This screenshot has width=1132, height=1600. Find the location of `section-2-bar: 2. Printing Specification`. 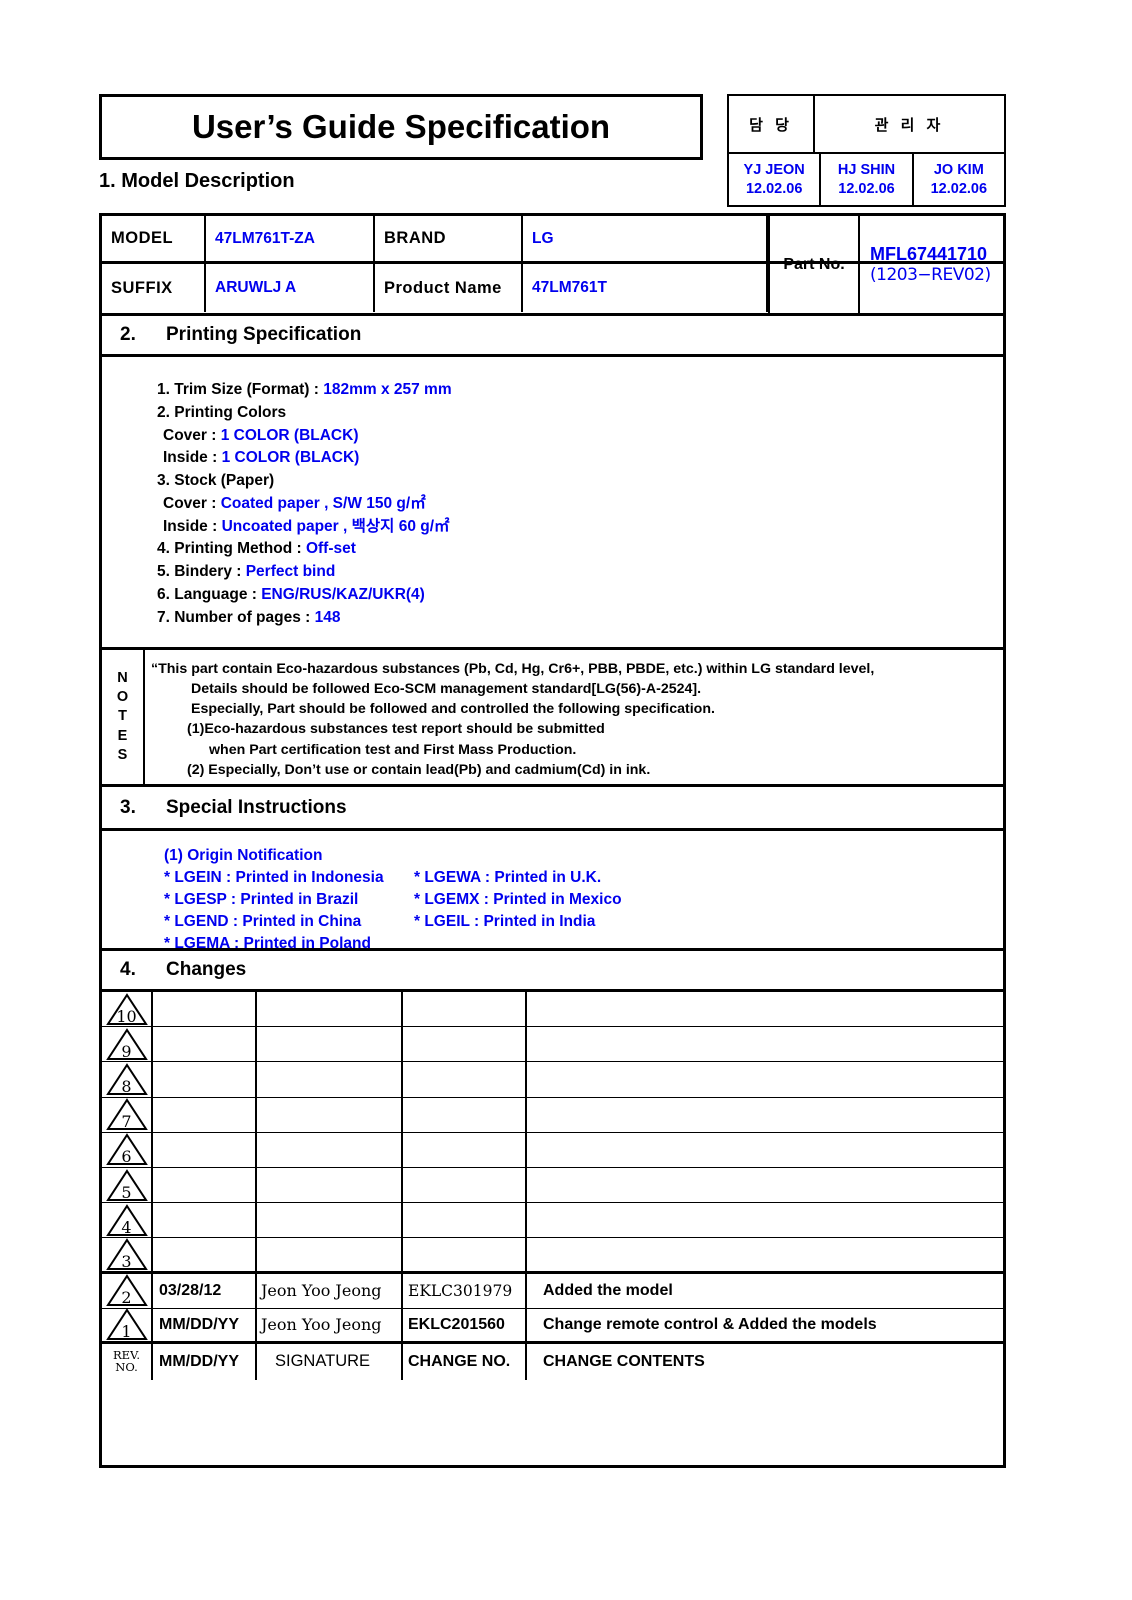

section-2-bar: 2. Printing Specification is located at coordinates (552, 335).